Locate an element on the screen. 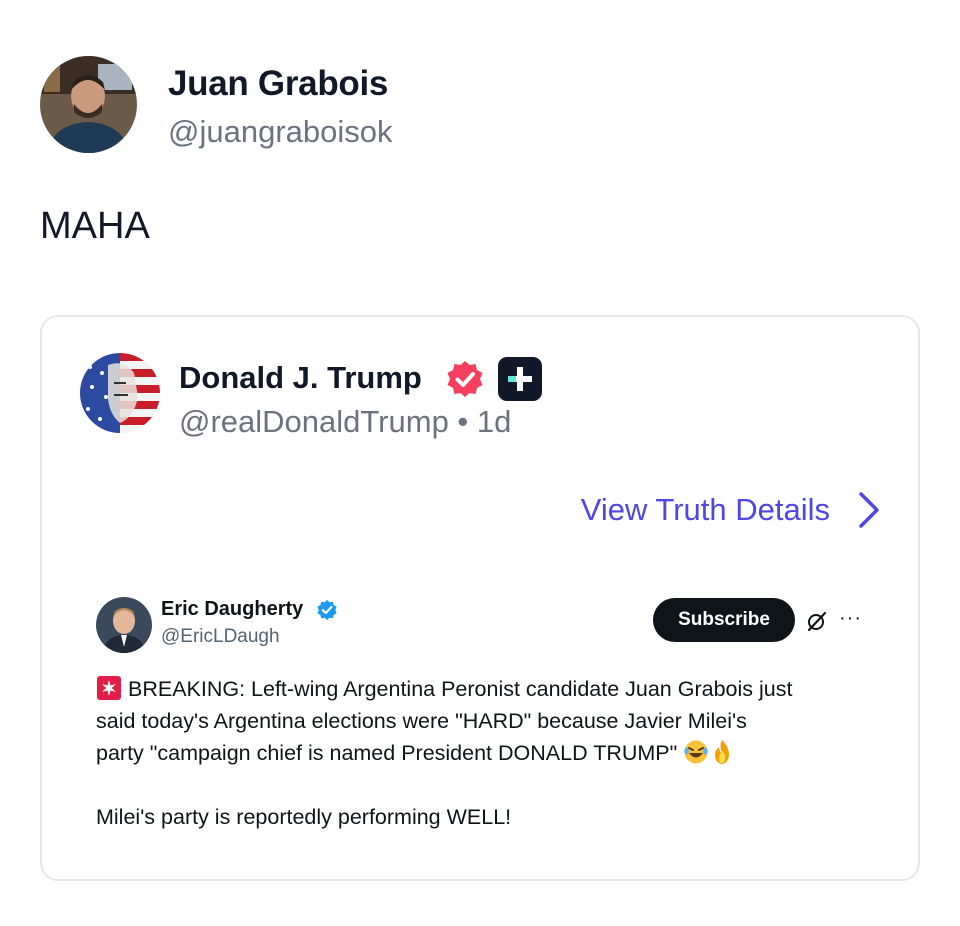  chevron-right-icon is located at coordinates (869, 510).